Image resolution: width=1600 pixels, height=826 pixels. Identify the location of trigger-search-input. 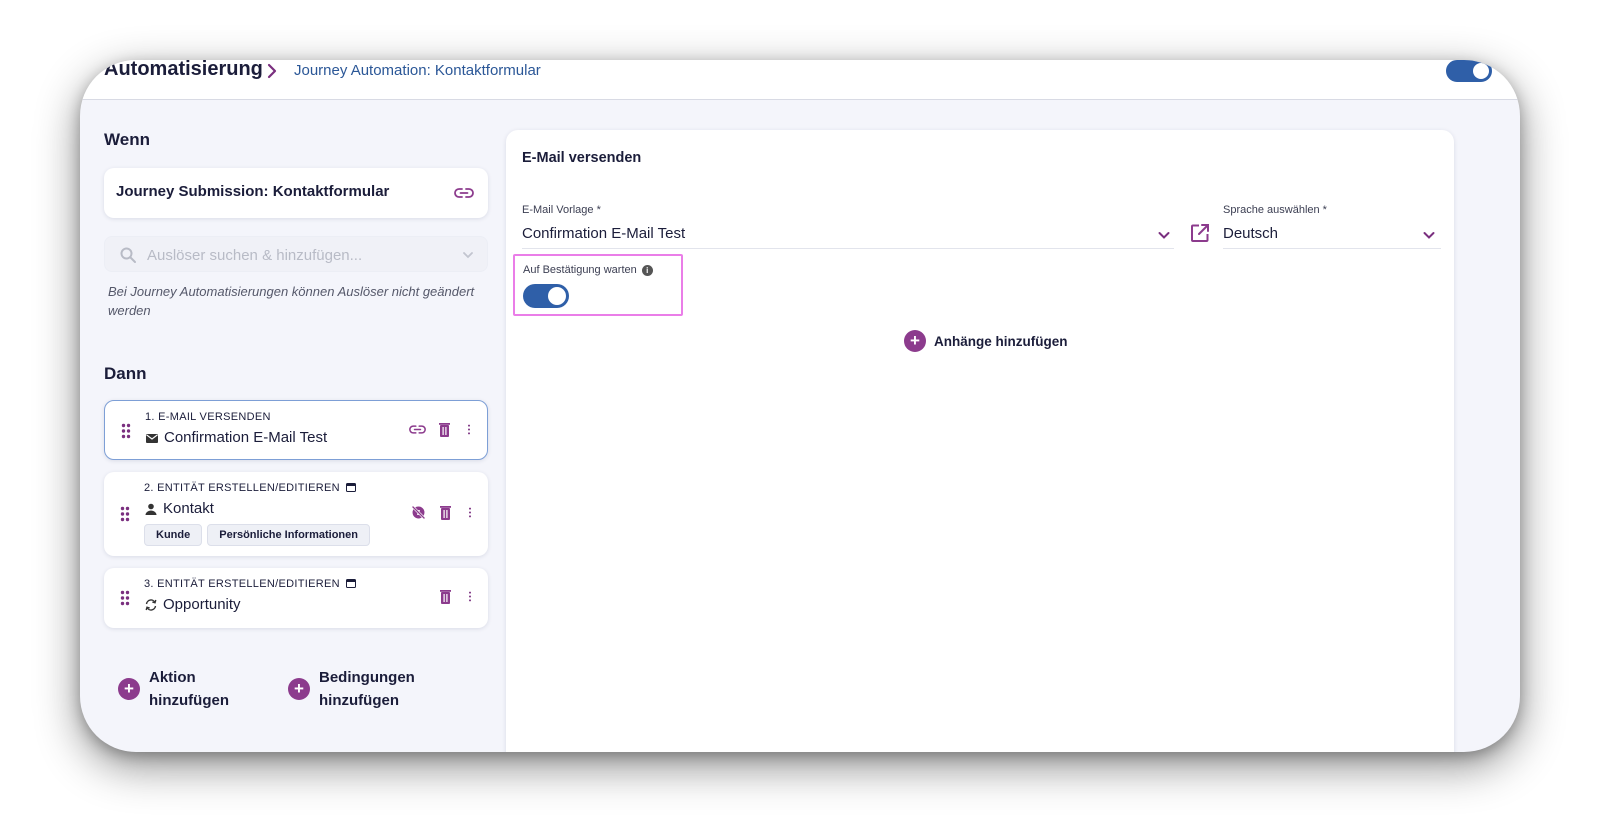
(297, 255).